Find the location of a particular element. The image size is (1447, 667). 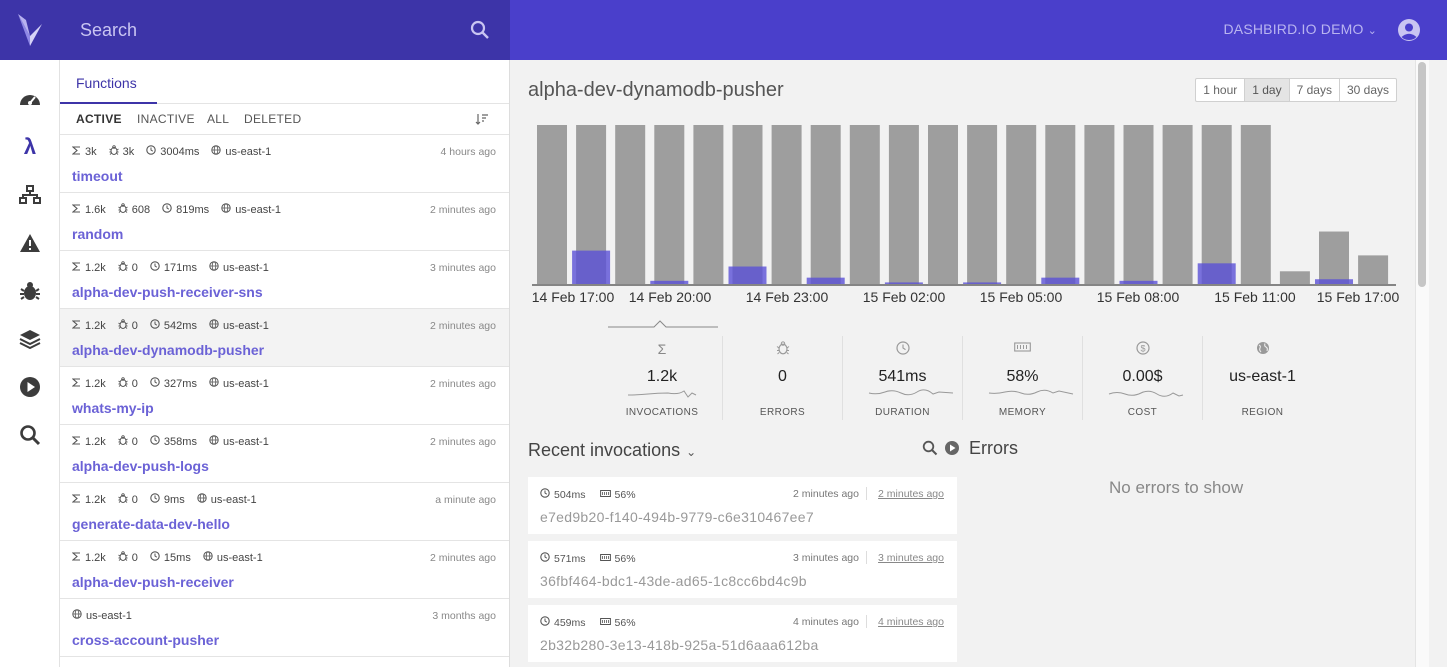

function-name-link: generate-data-dev-hello is located at coordinates (151, 524).